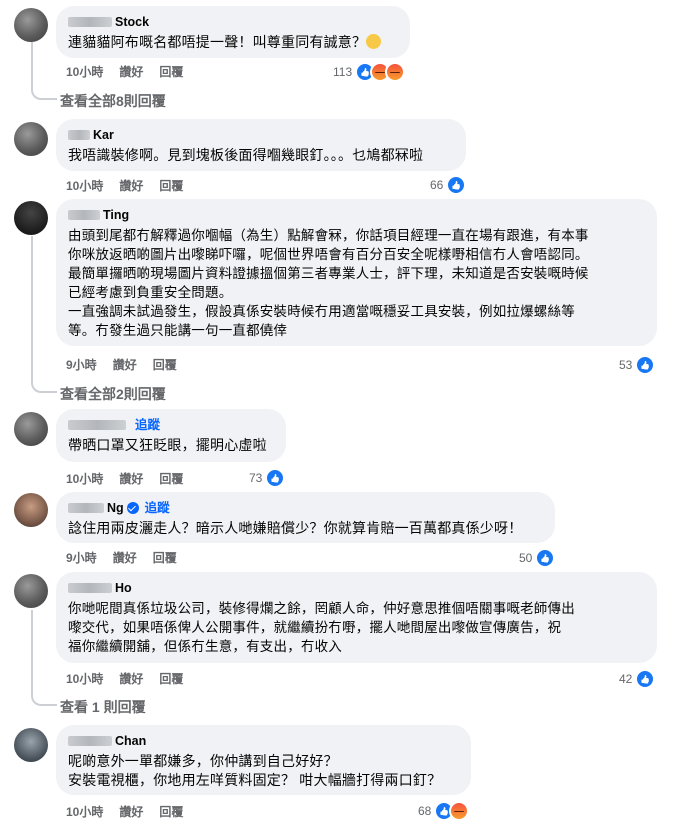  What do you see at coordinates (261, 135) in the screenshot?
I see `commenter-name: Kar` at bounding box center [261, 135].